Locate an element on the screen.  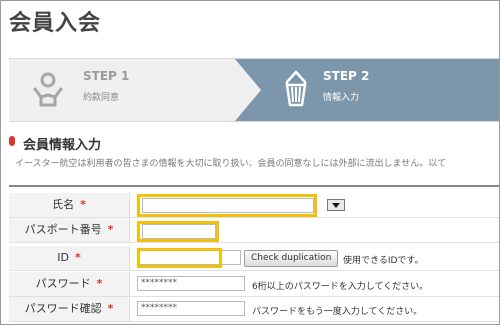
page-title: 会員入会 is located at coordinates (55, 23).